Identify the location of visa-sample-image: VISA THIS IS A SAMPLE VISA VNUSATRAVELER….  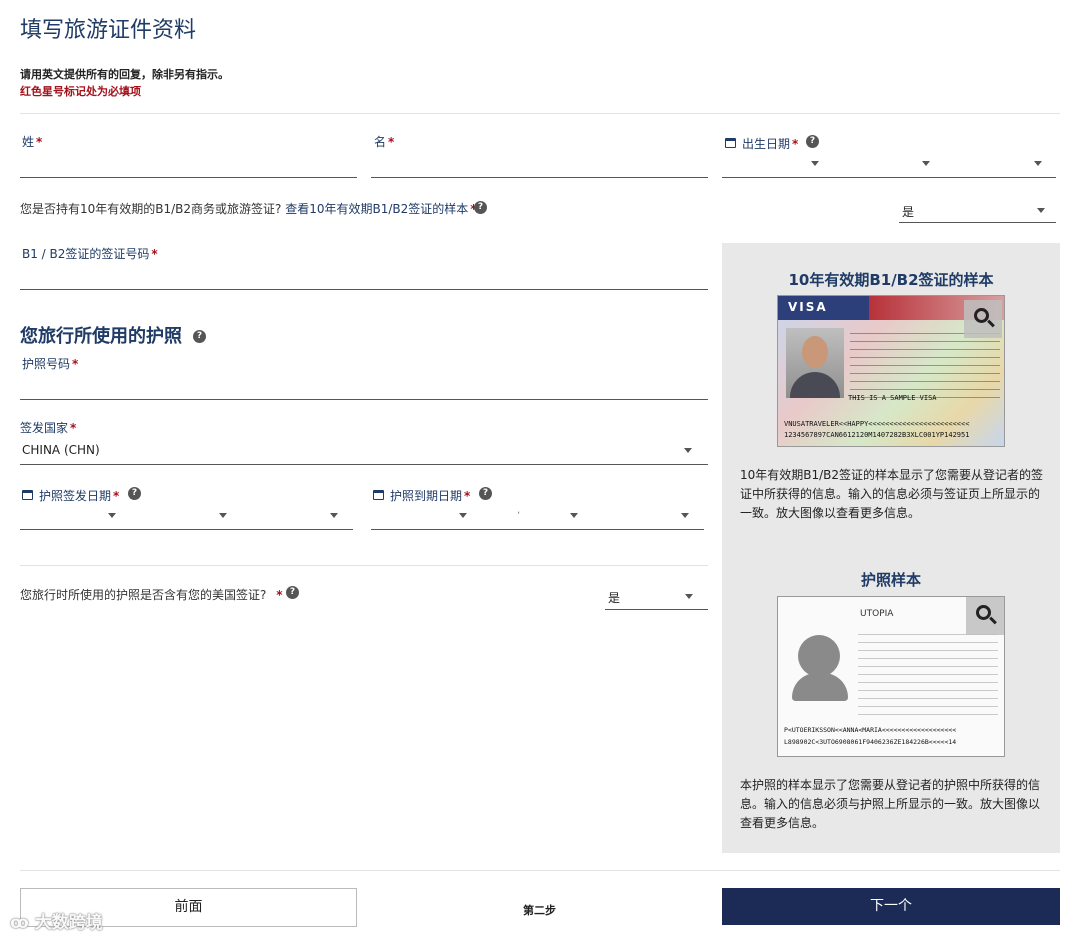
(891, 371).